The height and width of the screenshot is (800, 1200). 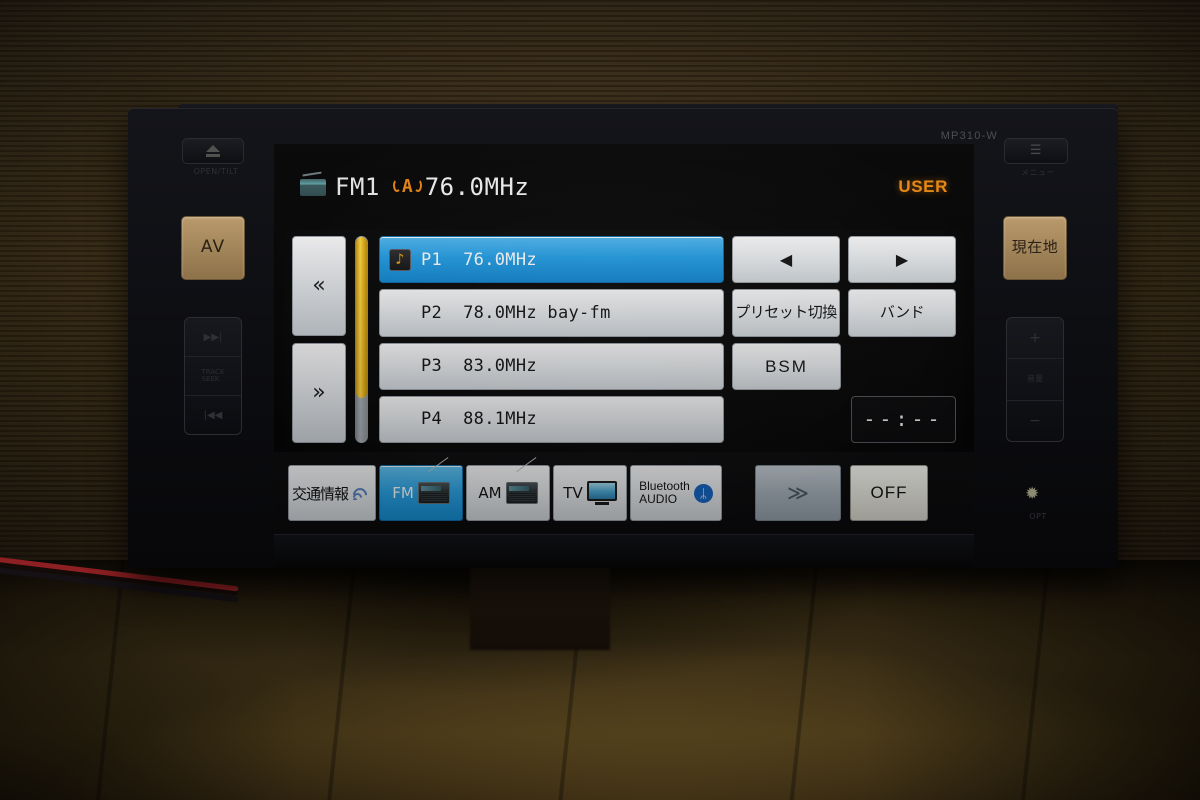 I want to click on tab-FM: FM, so click(x=421, y=493).